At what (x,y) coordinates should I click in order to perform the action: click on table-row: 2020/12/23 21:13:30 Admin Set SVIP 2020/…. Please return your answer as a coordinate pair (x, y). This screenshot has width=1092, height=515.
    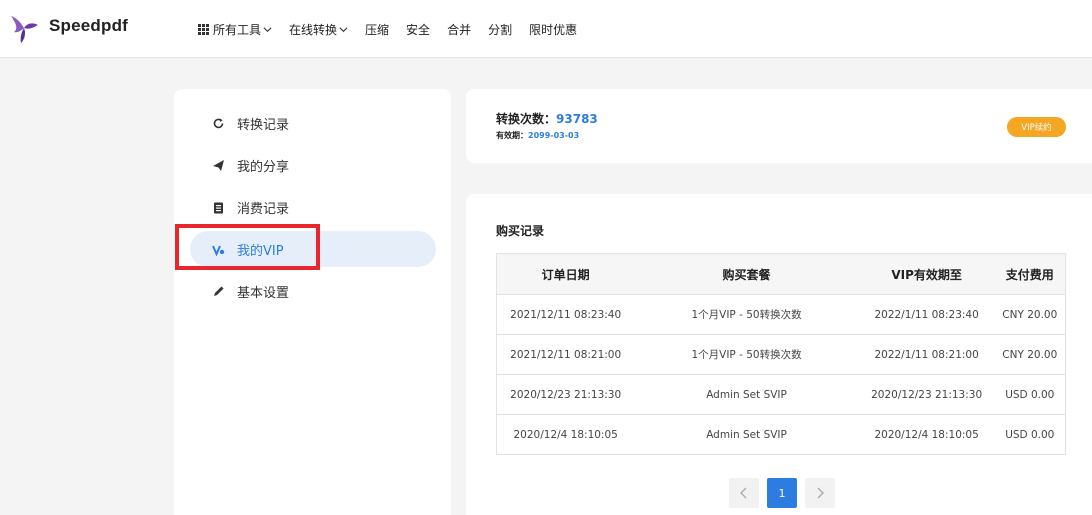
    Looking at the image, I should click on (781, 394).